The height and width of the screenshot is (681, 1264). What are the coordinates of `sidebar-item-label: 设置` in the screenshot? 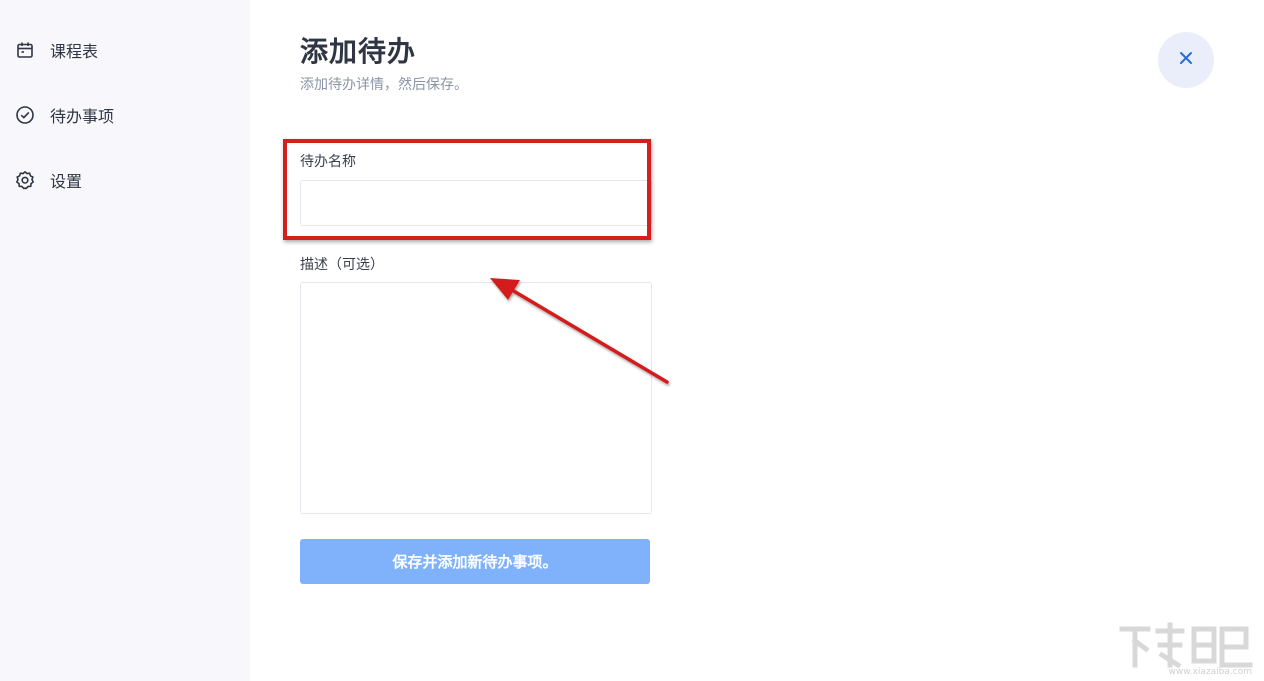 It's located at (66, 181).